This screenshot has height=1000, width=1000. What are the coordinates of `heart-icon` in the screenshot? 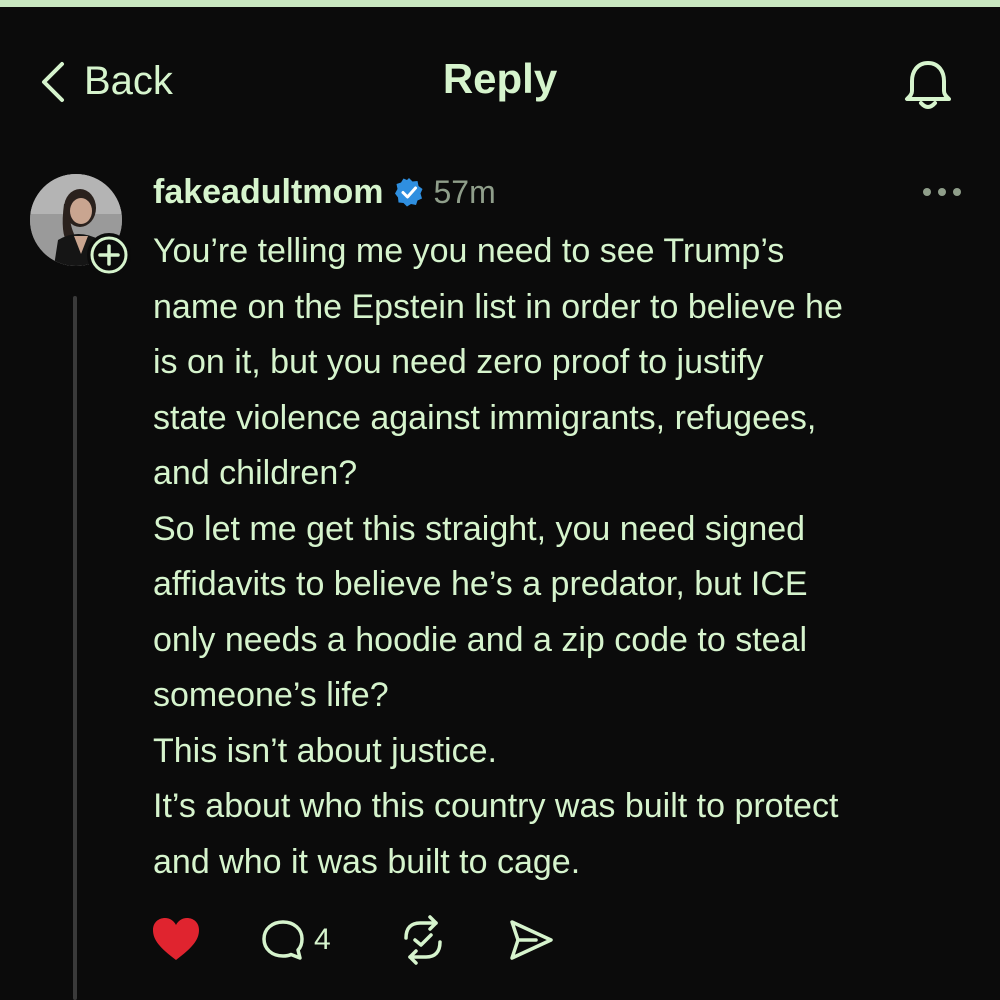 It's located at (176, 940).